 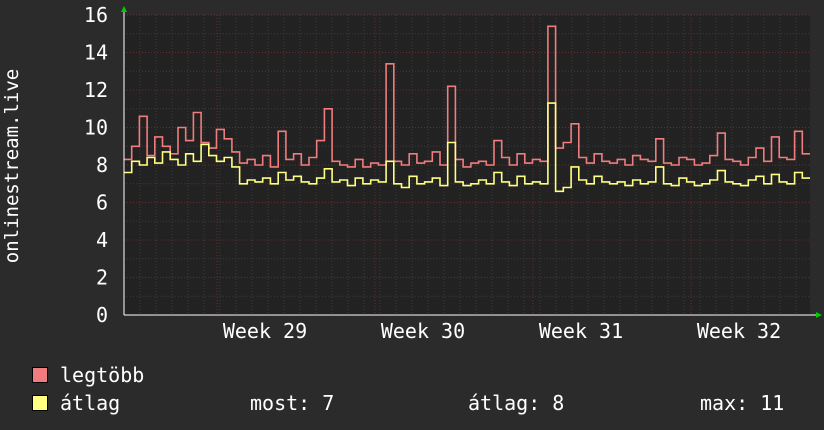 What do you see at coordinates (102, 278) in the screenshot?
I see `y-tick-label: 2` at bounding box center [102, 278].